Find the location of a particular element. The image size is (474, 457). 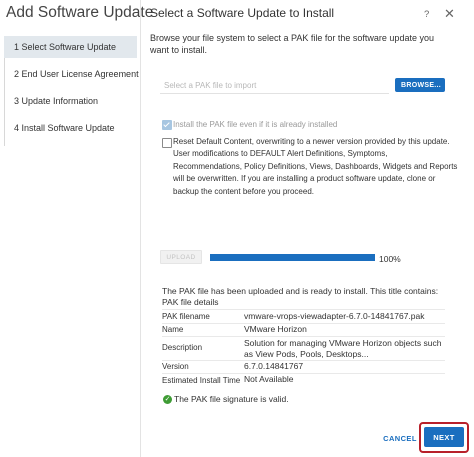

panel-divider is located at coordinates (140, 228).